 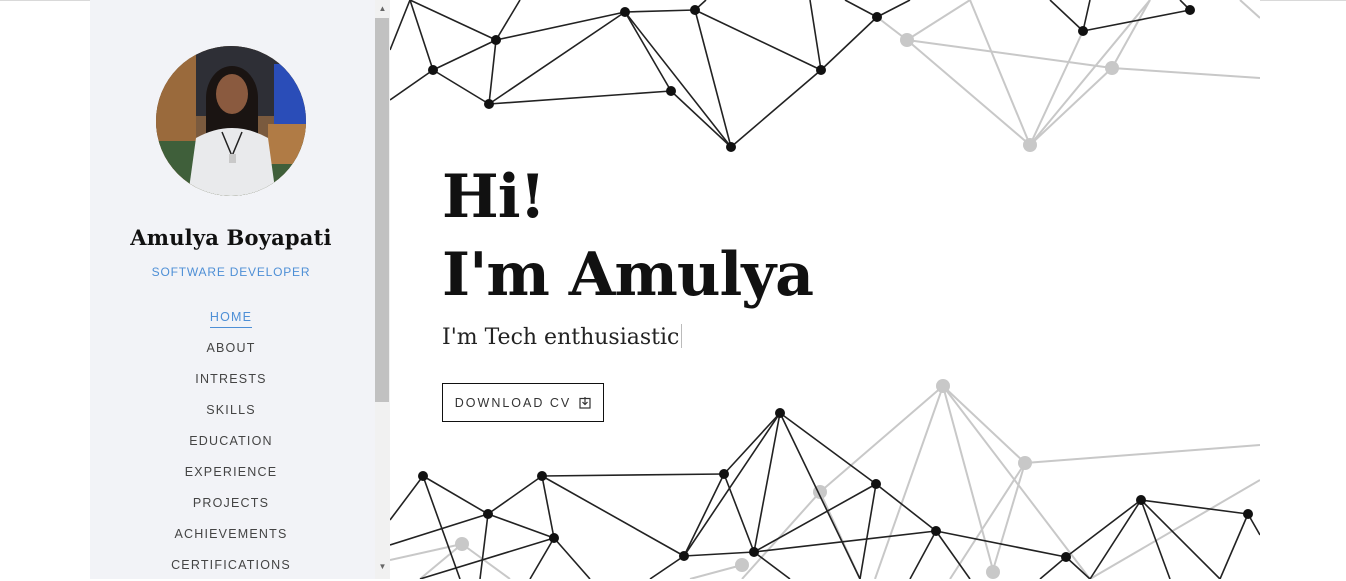 I want to click on profile-name: Amulya Boyapati, so click(x=231, y=237).